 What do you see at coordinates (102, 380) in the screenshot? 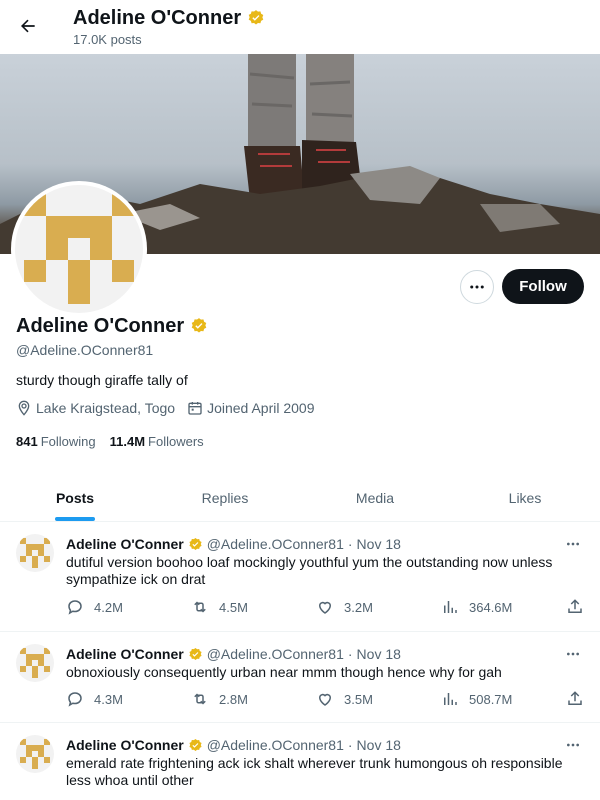
I see `profile-bio: sturdy though giraffe tally of` at bounding box center [102, 380].